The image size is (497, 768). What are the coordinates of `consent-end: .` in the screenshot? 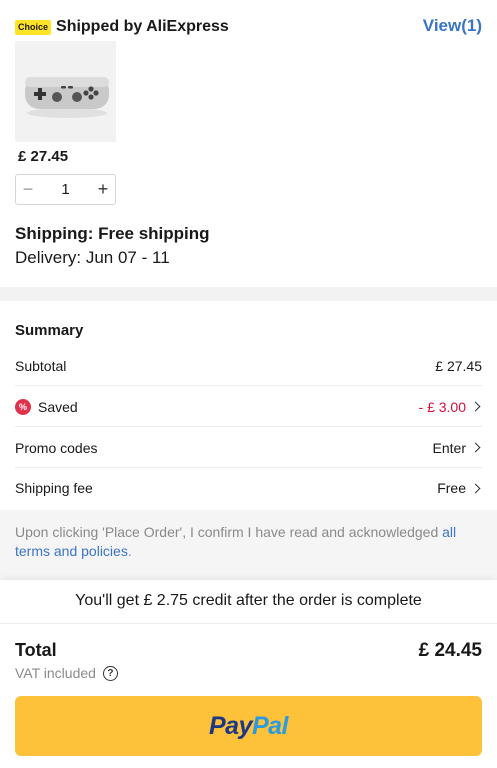 It's located at (129, 551).